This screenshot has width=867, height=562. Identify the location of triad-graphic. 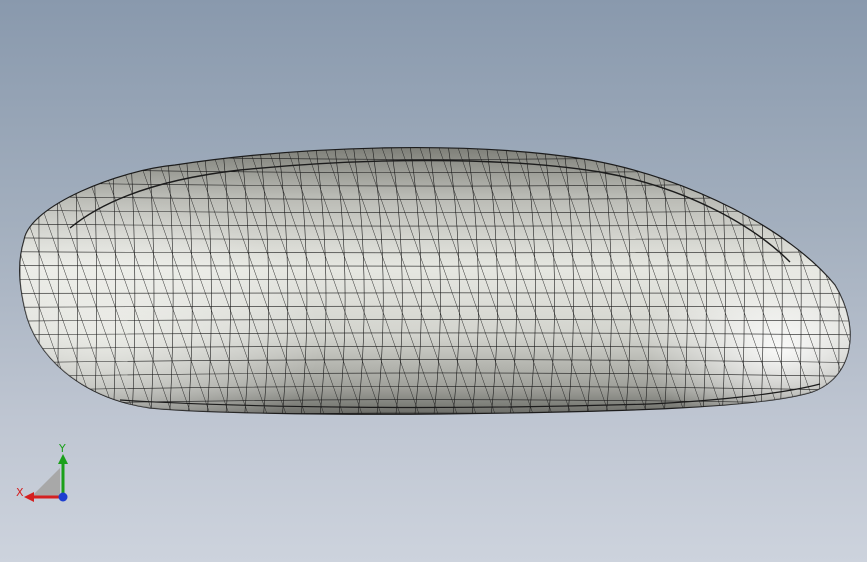
(46, 478).